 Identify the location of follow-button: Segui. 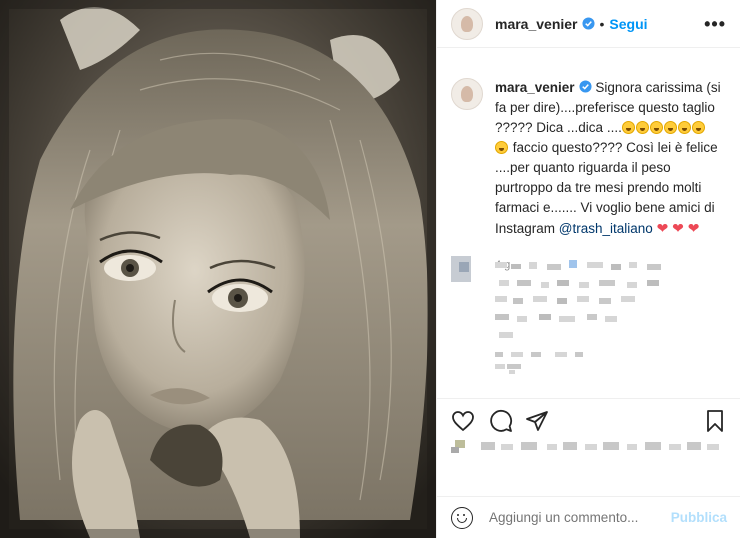
(628, 24).